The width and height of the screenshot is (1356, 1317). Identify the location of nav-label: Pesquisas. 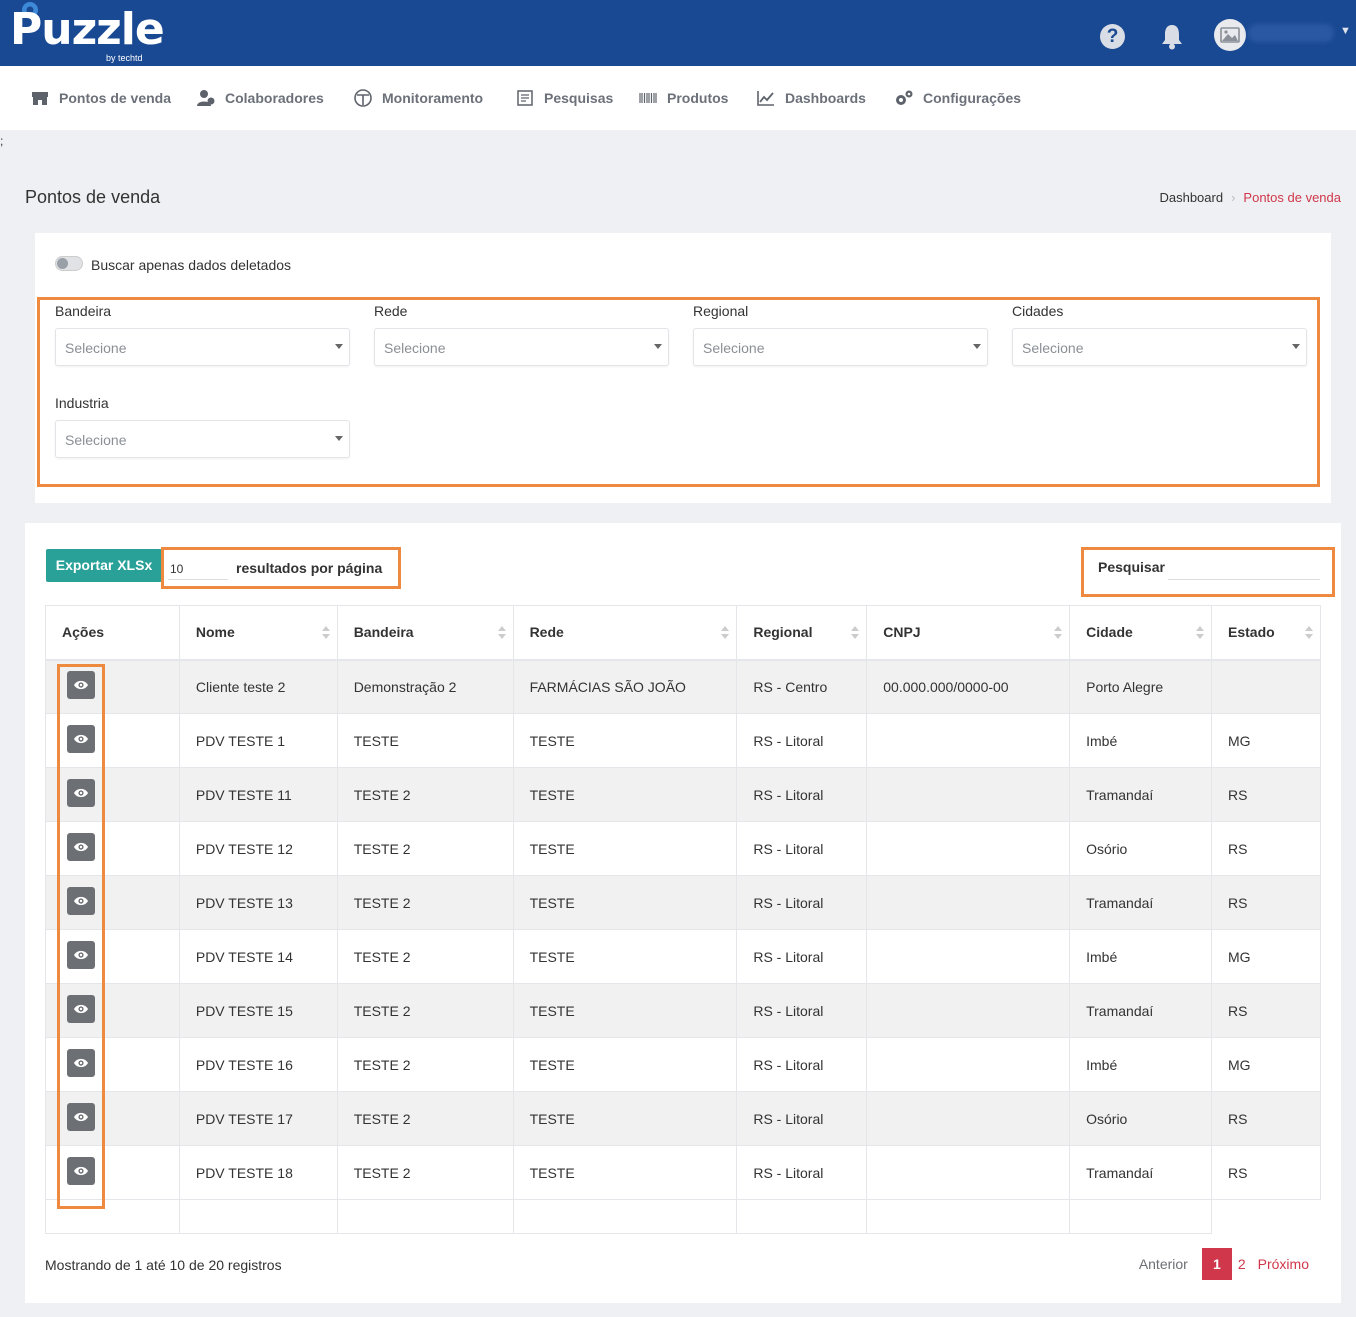
(579, 98).